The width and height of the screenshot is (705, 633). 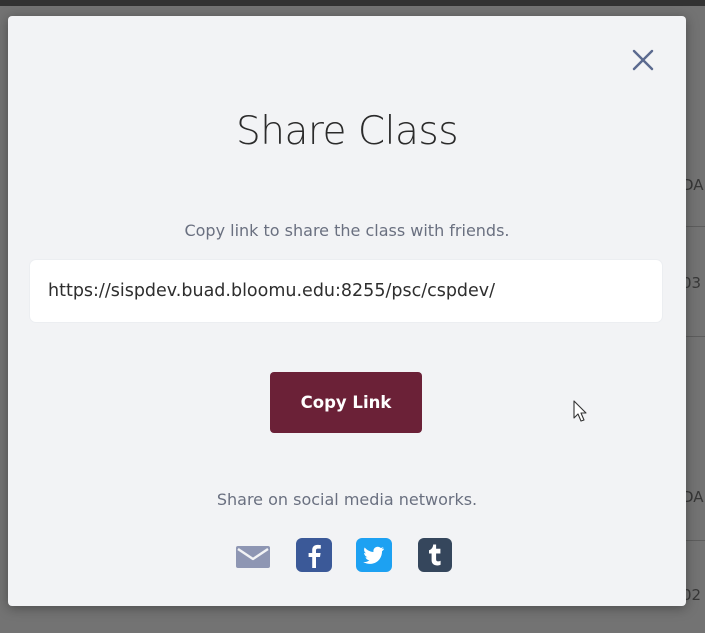 What do you see at coordinates (347, 131) in the screenshot?
I see `modal-title: Share Class` at bounding box center [347, 131].